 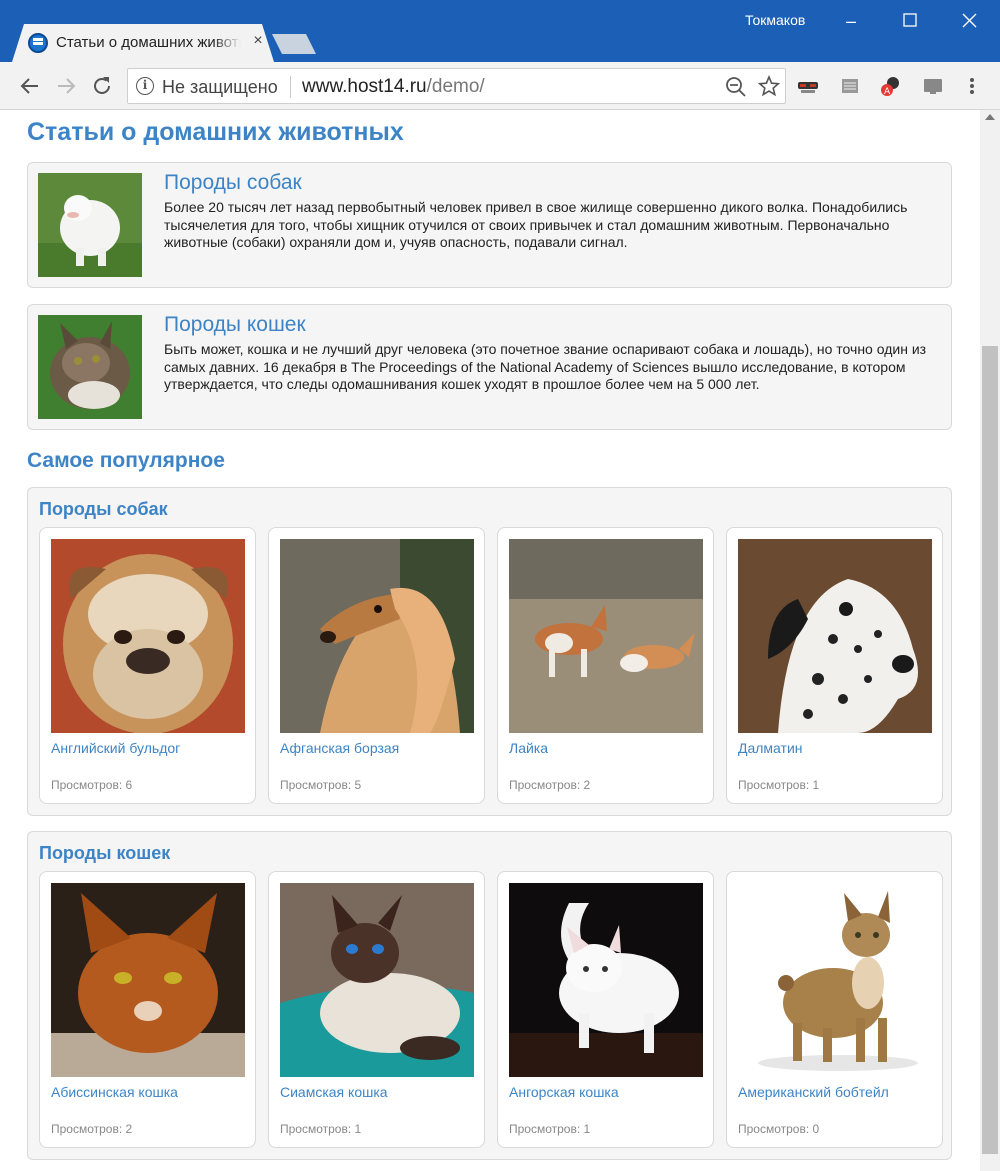 I want to click on security-label: Не защищено, so click(x=220, y=87).